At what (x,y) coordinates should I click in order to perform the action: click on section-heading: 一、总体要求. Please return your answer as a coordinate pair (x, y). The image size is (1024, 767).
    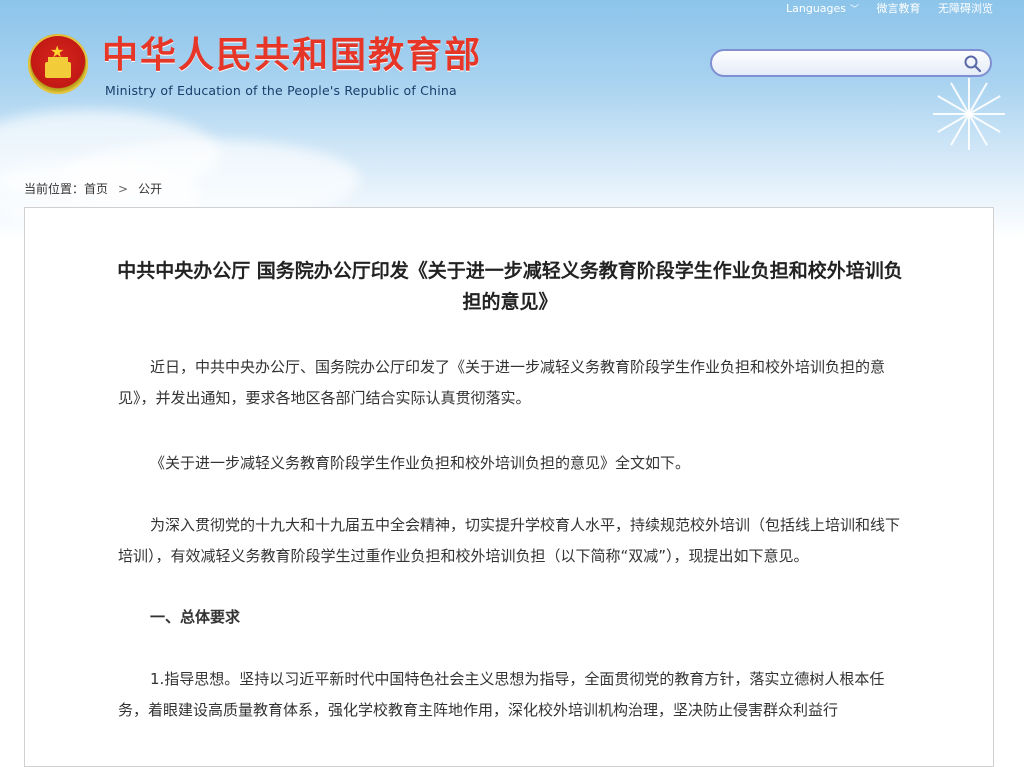
    Looking at the image, I should click on (195, 617).